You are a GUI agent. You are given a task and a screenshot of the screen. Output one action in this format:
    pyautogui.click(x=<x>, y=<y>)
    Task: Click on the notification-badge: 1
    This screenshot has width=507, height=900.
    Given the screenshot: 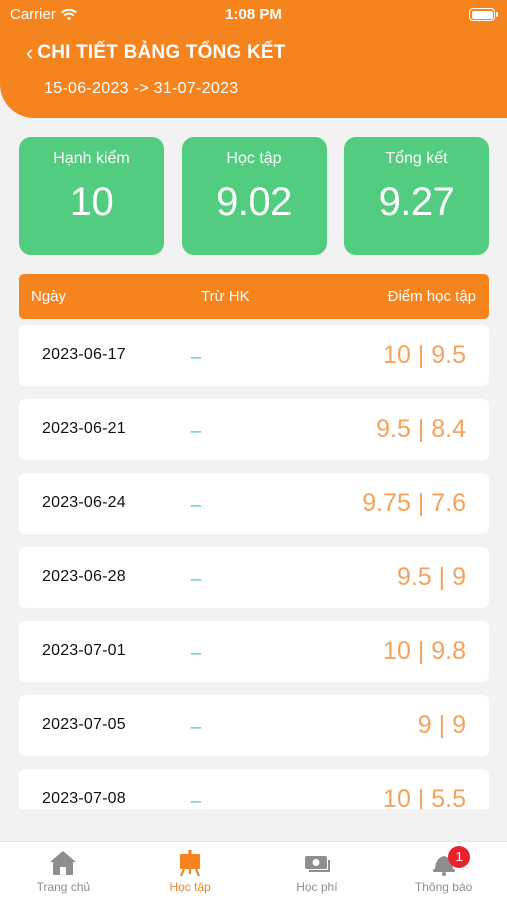 What is the action you would take?
    pyautogui.click(x=459, y=857)
    